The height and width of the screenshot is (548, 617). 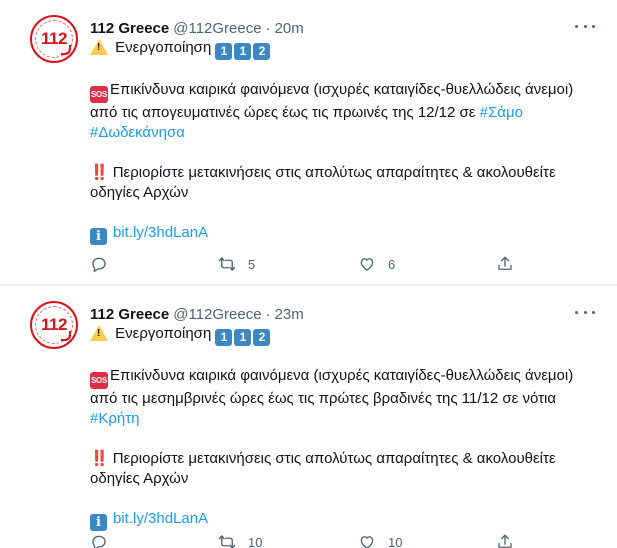 I want to click on like-button: 6, so click(x=376, y=264).